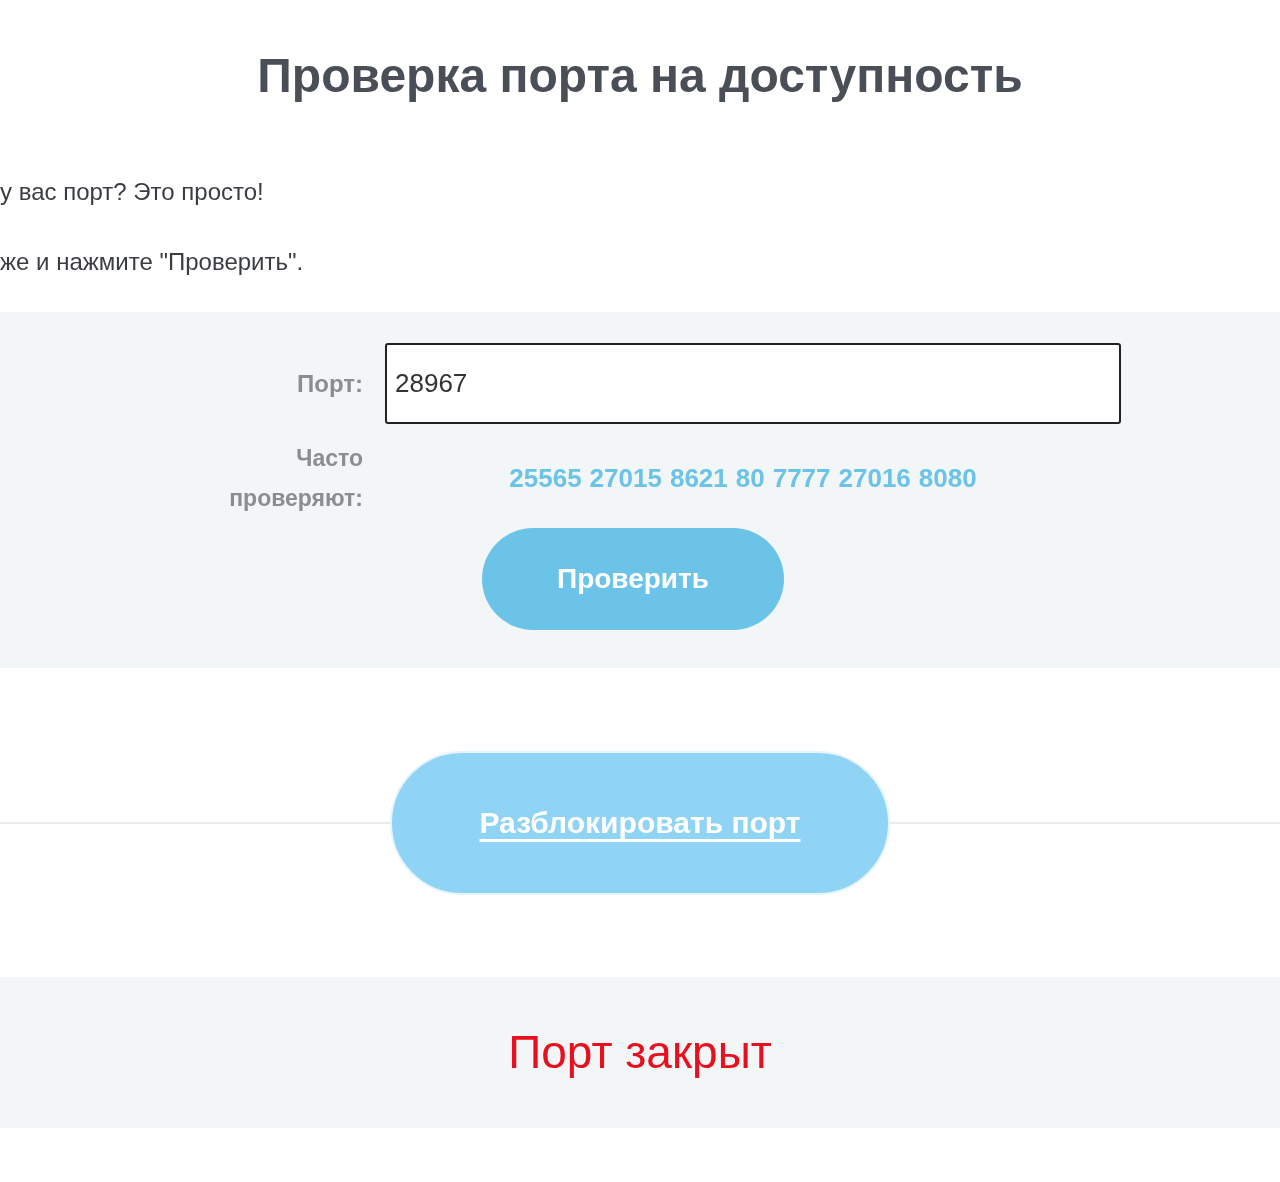 The image size is (1280, 1182). Describe the element at coordinates (633, 579) in the screenshot. I see `check-button: Проверить` at that location.